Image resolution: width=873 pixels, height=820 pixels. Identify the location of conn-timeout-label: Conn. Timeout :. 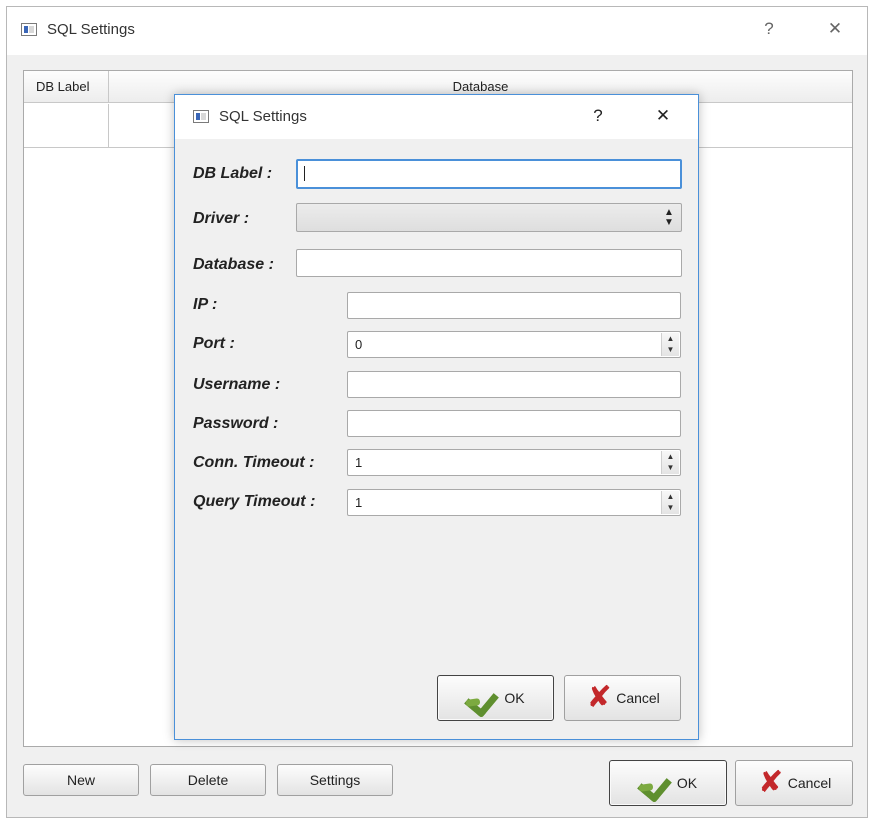
(254, 462).